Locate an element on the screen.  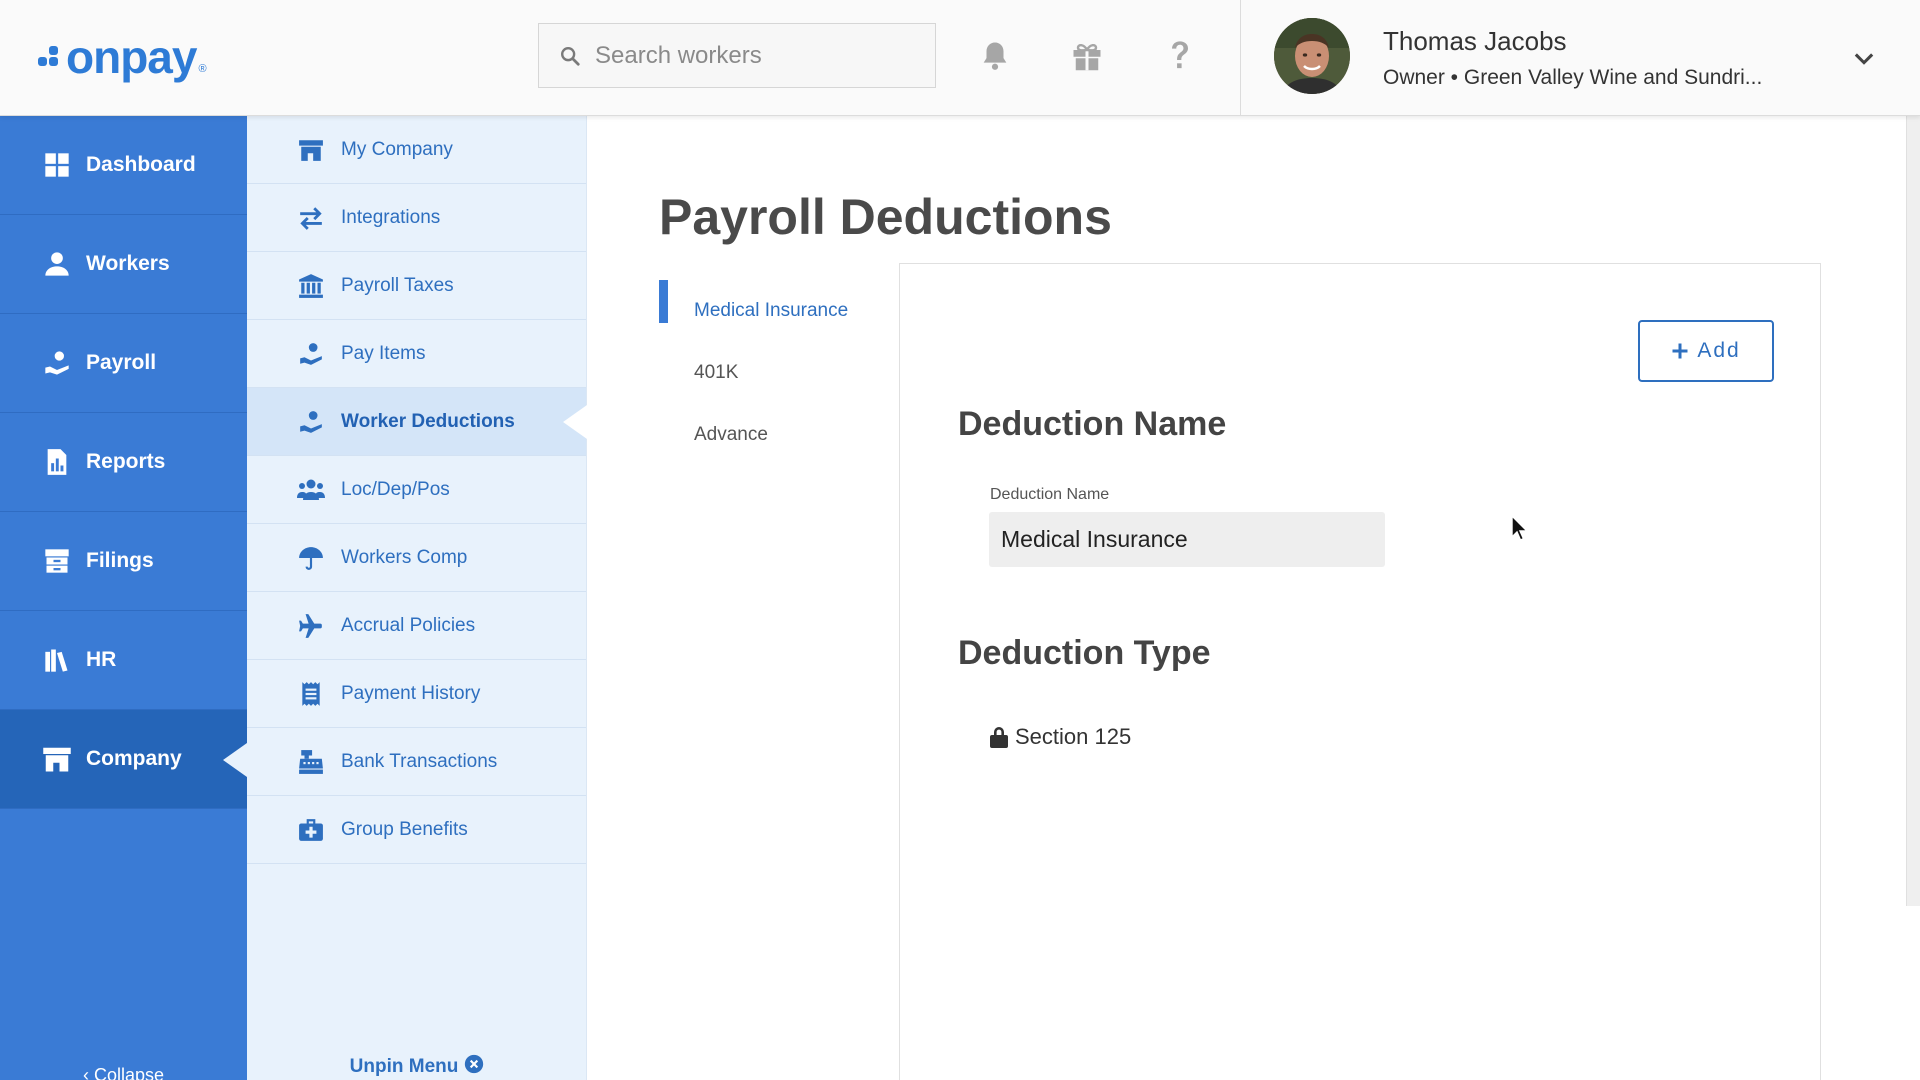
subnav-item-group-benefits: Group Benefits is located at coordinates (416, 830).